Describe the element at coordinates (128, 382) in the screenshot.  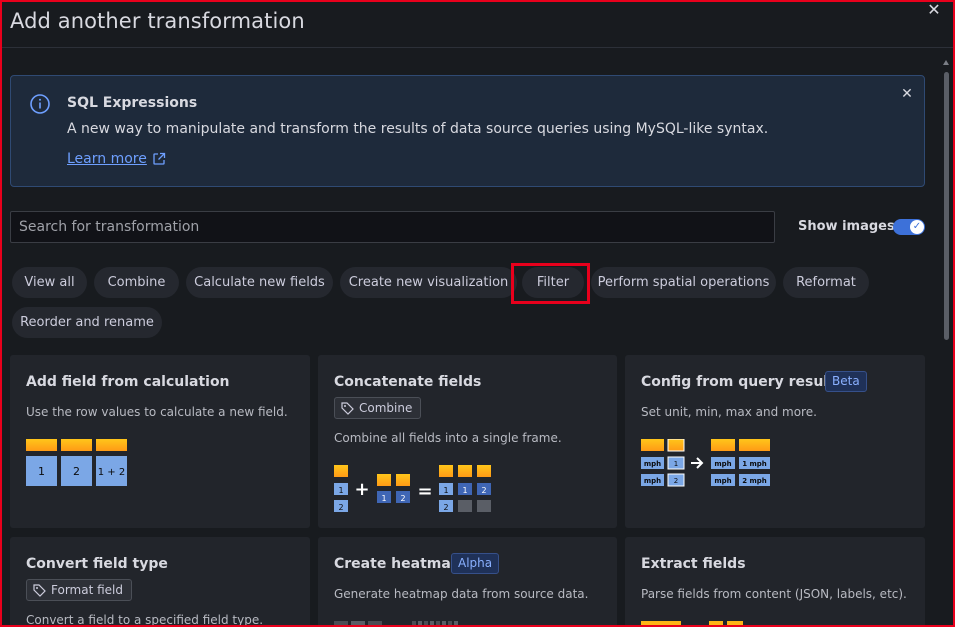
I see `card-title: Add field from calculation` at that location.